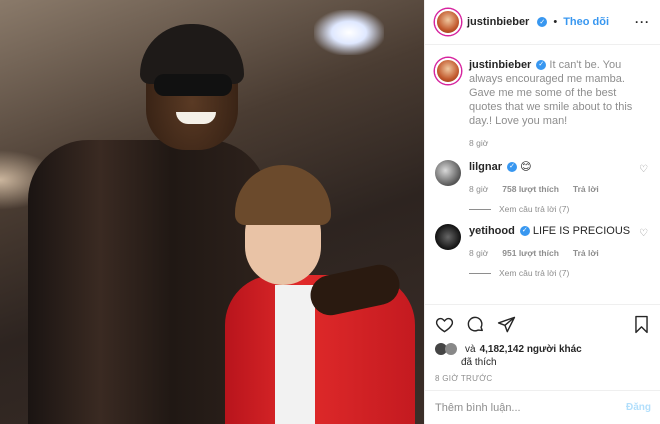 This screenshot has width=660, height=424. Describe the element at coordinates (641, 324) in the screenshot. I see `bookmark-icon` at that location.